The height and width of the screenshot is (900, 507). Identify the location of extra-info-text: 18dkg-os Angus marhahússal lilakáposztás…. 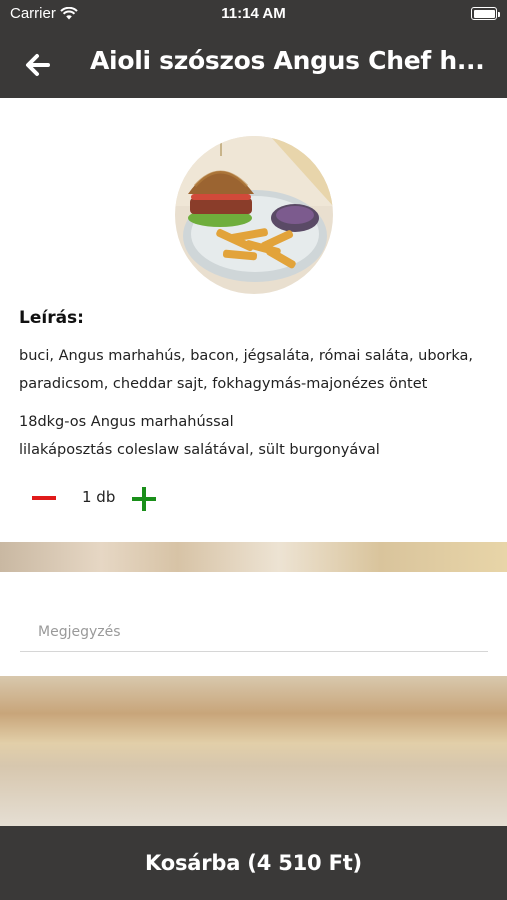
(254, 436).